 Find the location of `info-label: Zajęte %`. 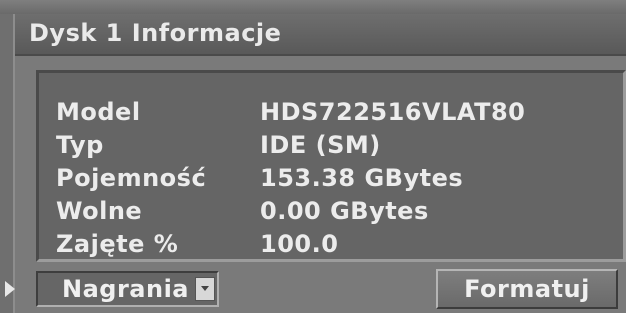

info-label: Zajęte % is located at coordinates (117, 244).